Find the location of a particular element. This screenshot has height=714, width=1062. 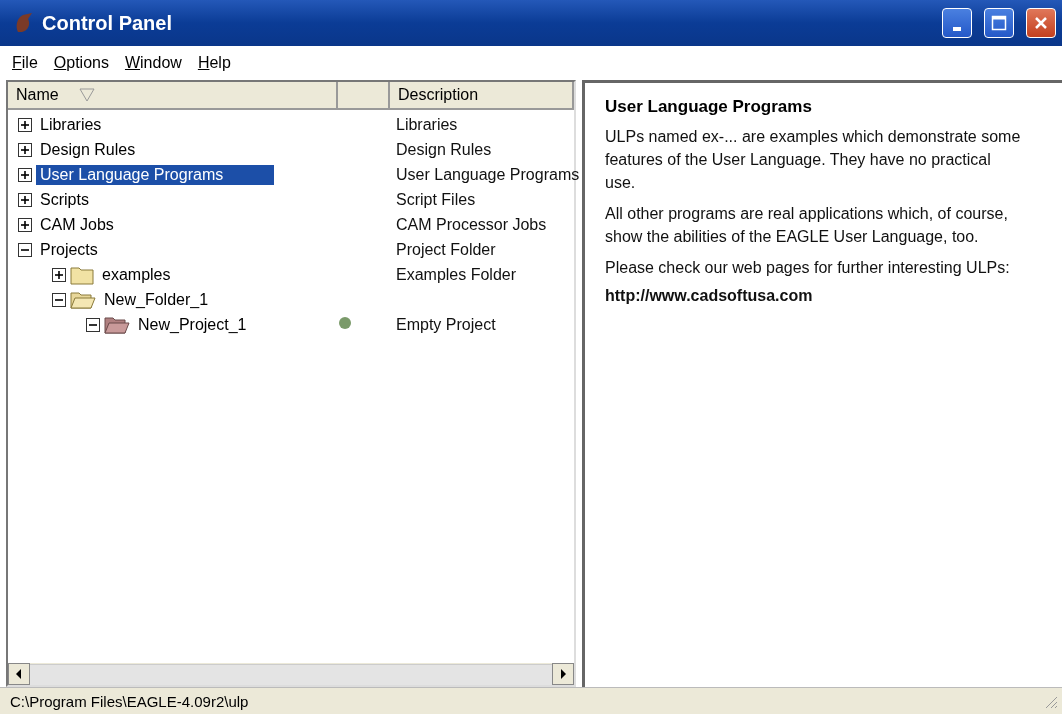

status-dot-icon is located at coordinates (345, 322).